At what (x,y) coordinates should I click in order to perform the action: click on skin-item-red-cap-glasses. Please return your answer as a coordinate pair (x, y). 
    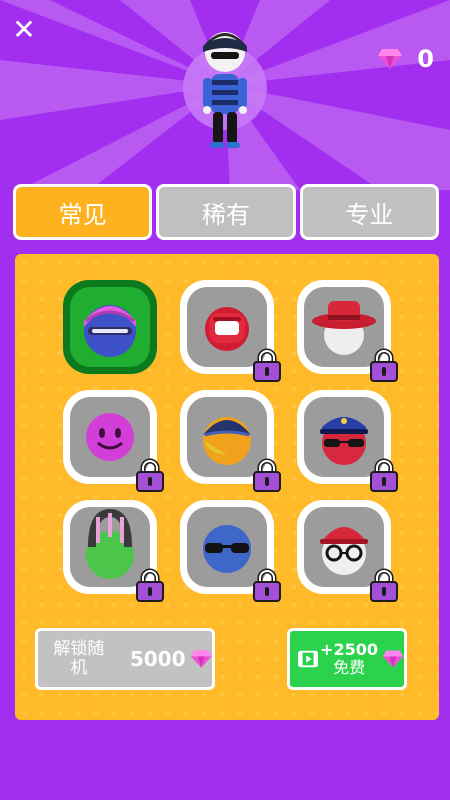
    Looking at the image, I should click on (347, 551).